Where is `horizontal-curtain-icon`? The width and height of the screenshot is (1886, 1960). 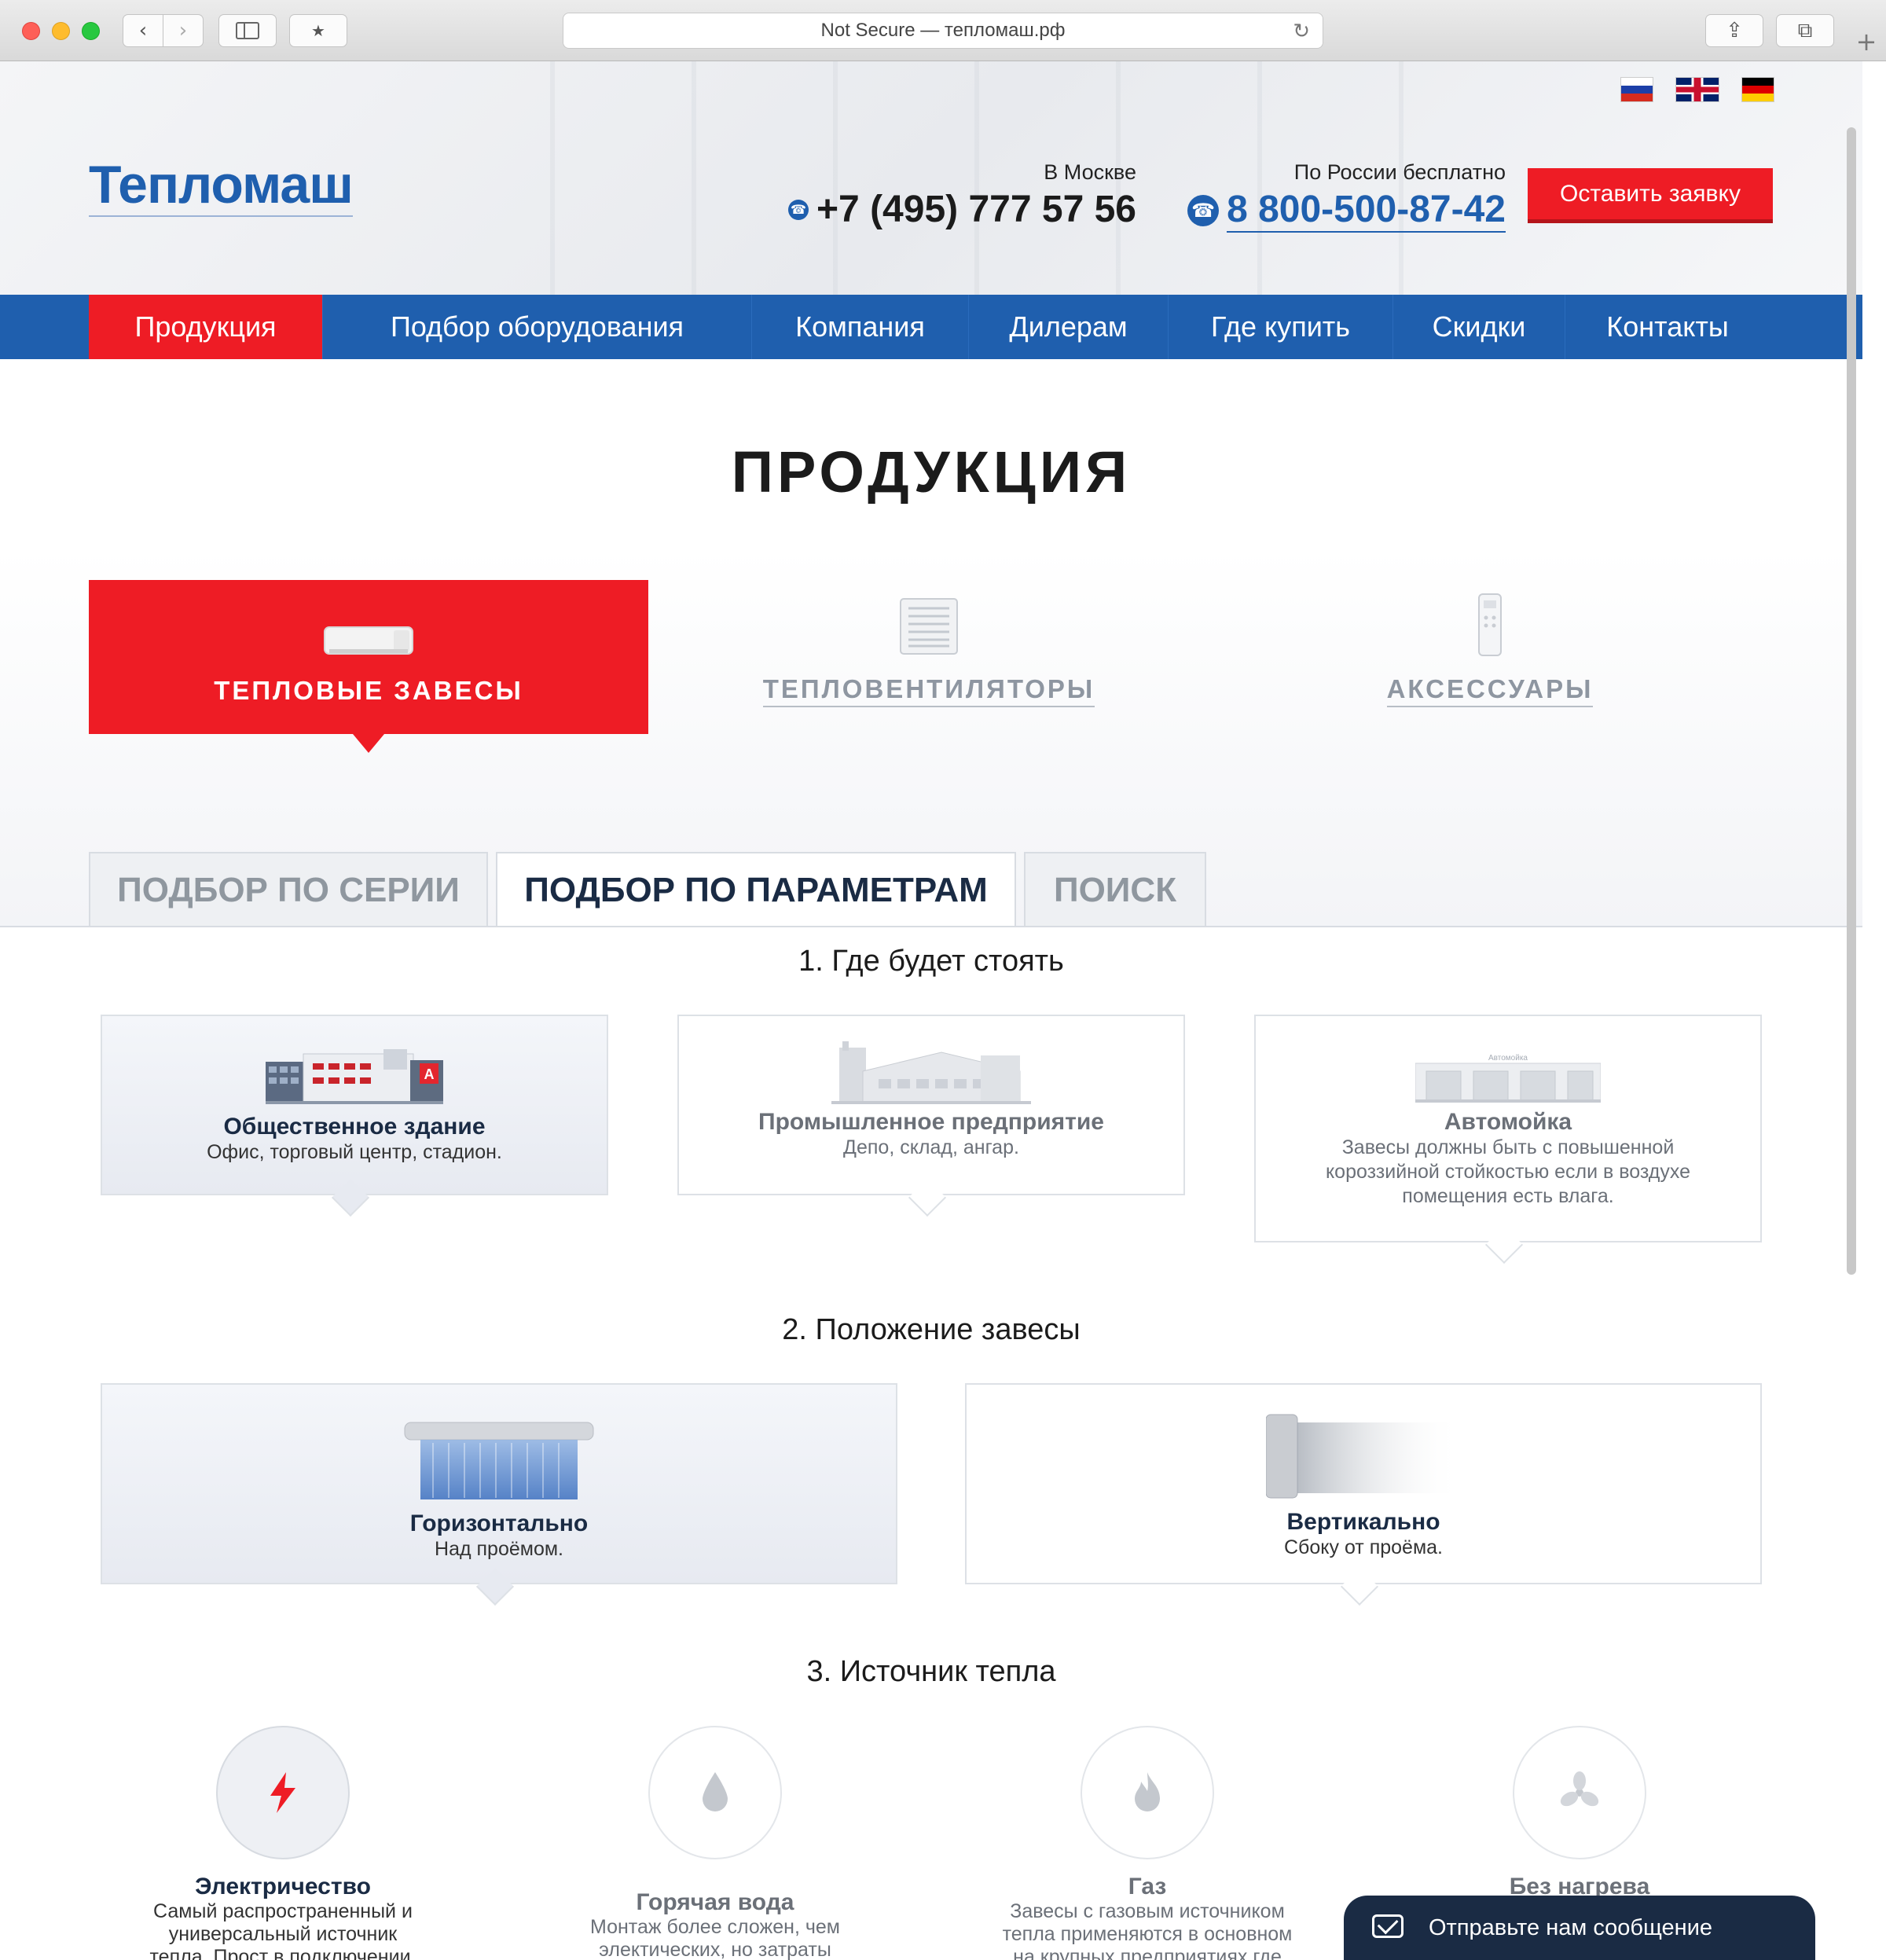 horizontal-curtain-icon is located at coordinates (499, 1461).